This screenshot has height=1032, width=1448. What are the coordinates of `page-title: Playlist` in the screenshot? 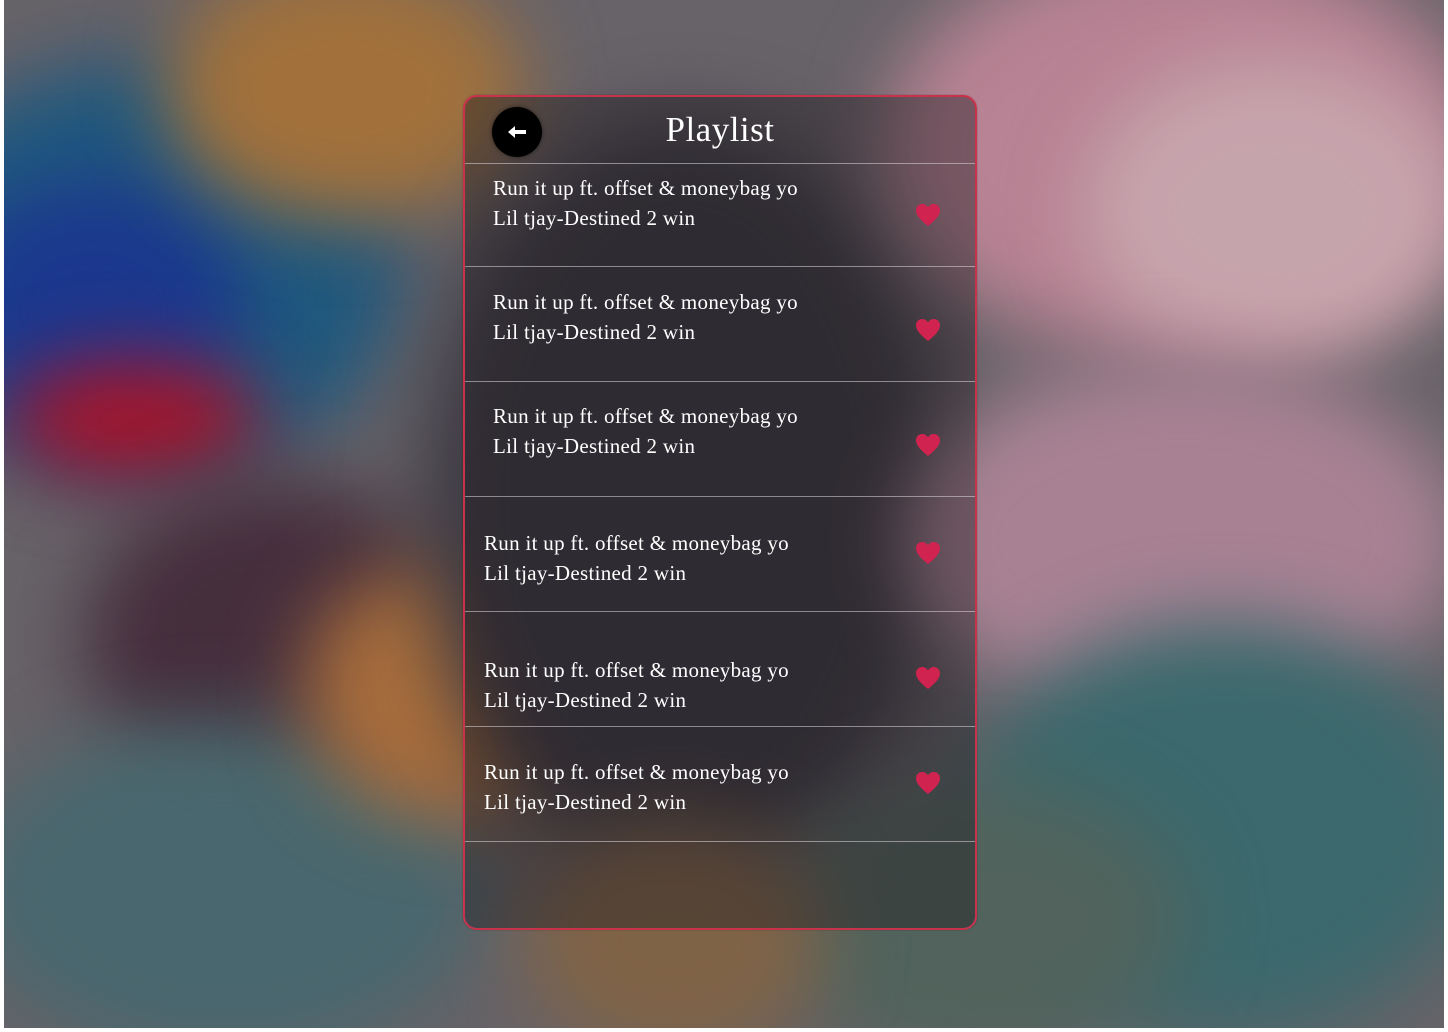 It's located at (720, 129).